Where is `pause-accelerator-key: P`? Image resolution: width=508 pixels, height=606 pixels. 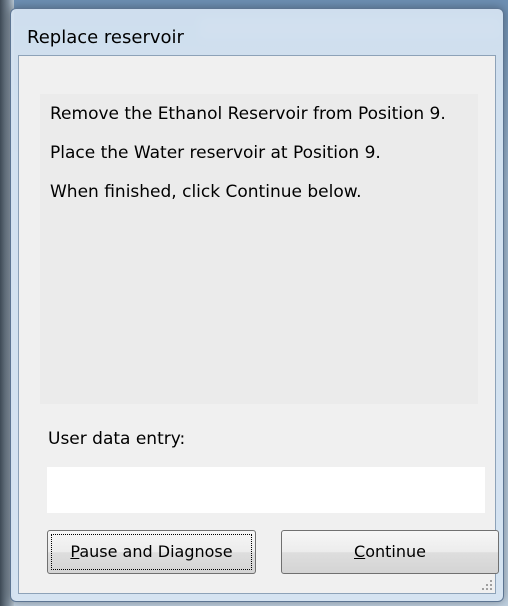 pause-accelerator-key: P is located at coordinates (75, 551).